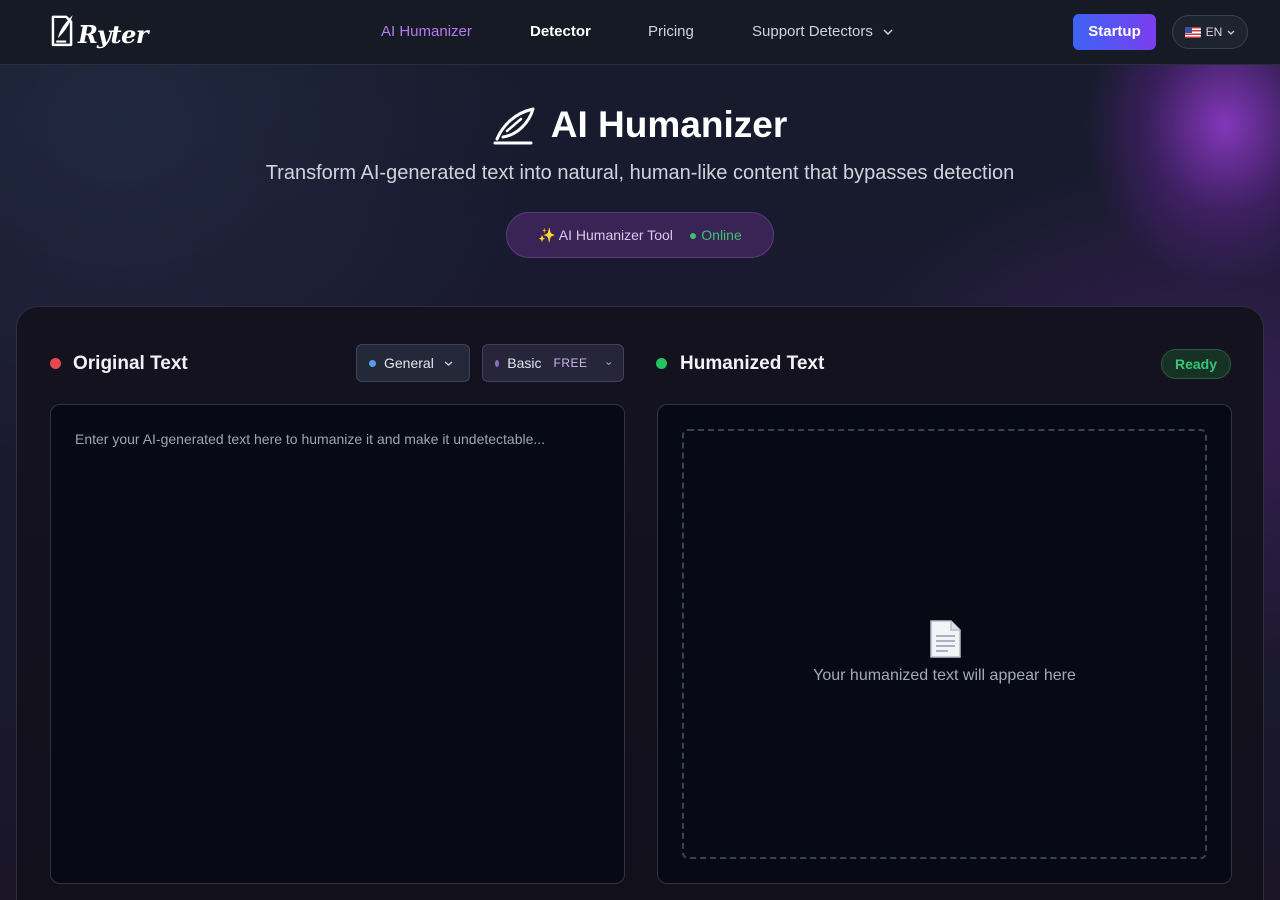 The height and width of the screenshot is (900, 1280). I want to click on mode-select-value: General, so click(409, 363).